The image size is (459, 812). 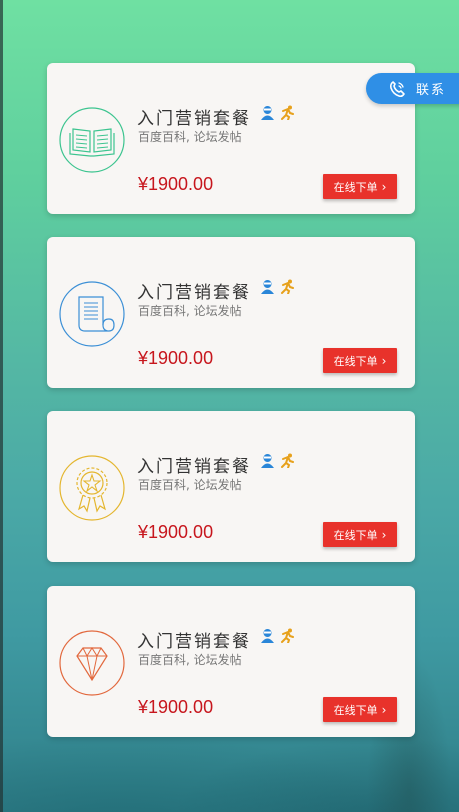 I want to click on phone-icon, so click(x=397, y=88).